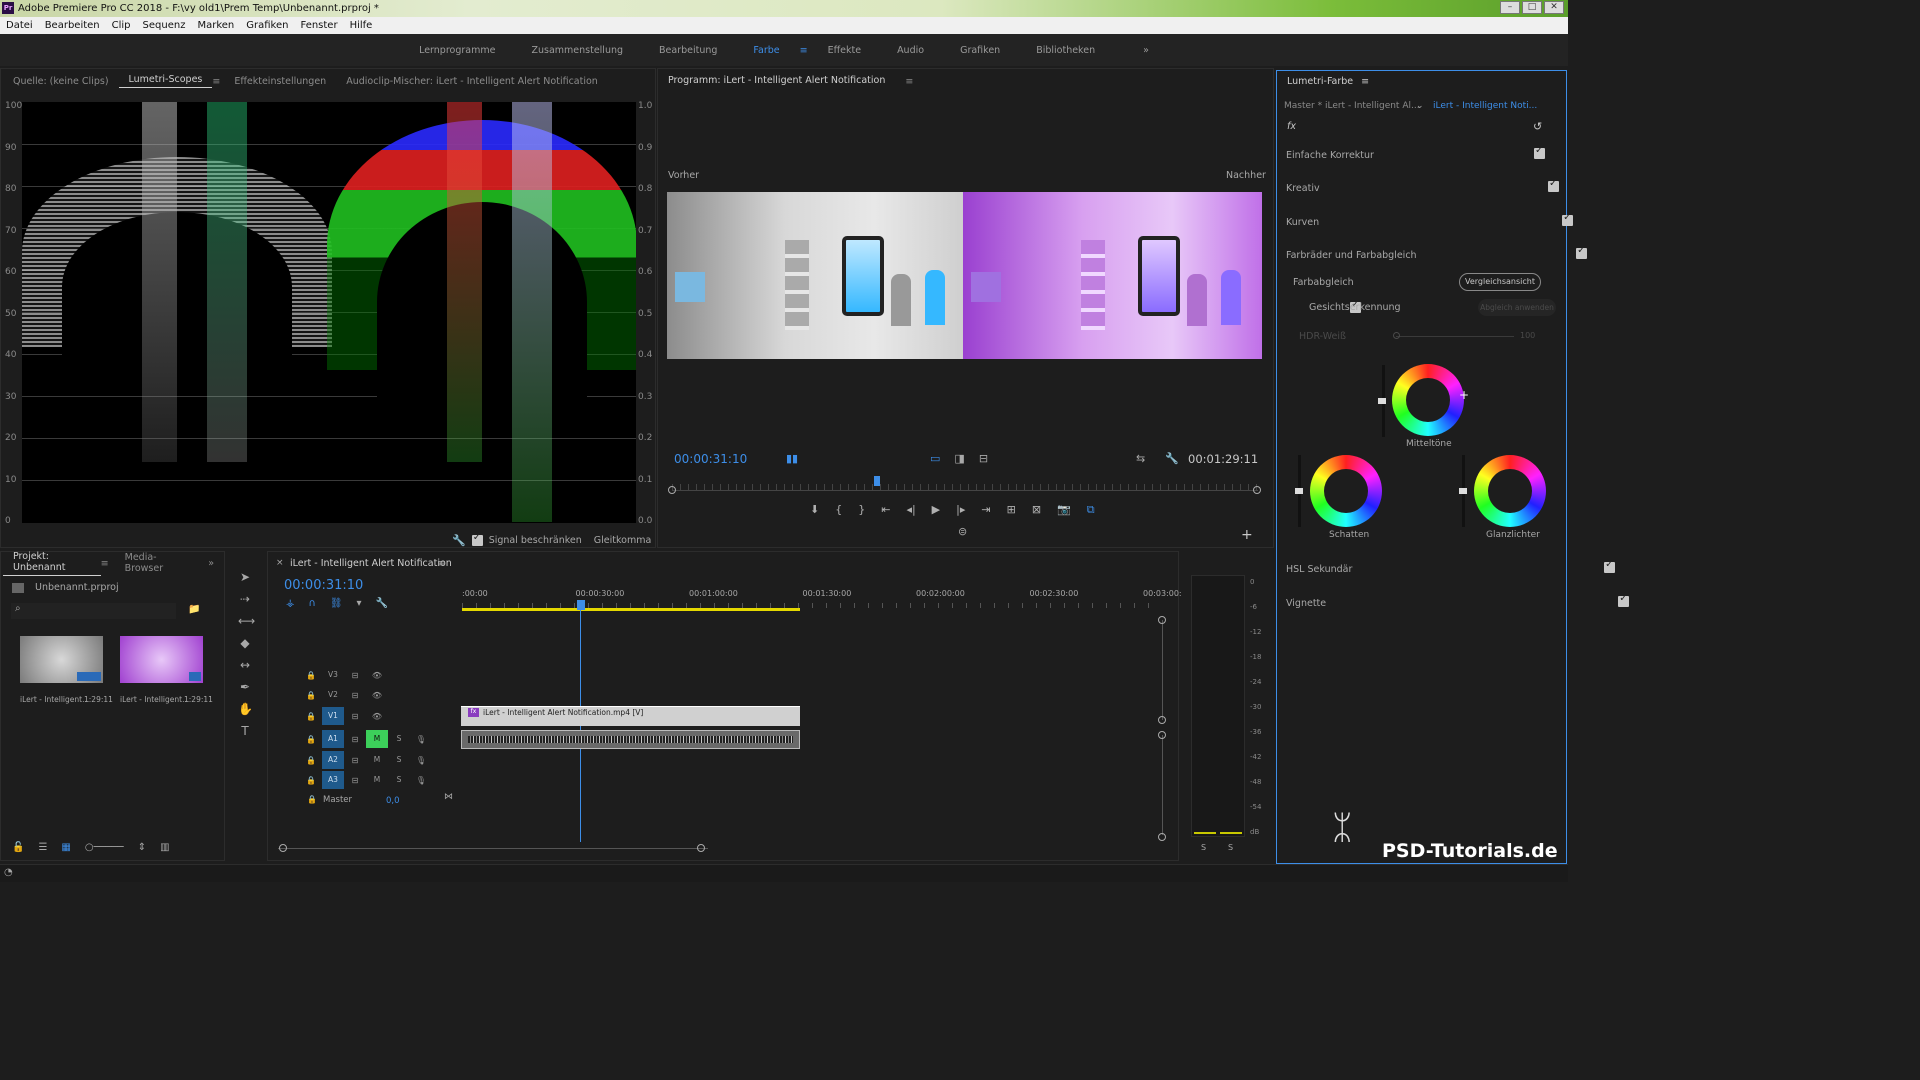 This screenshot has width=1920, height=1080. What do you see at coordinates (245, 599) in the screenshot?
I see `track-select-tool-icon: ⇢` at bounding box center [245, 599].